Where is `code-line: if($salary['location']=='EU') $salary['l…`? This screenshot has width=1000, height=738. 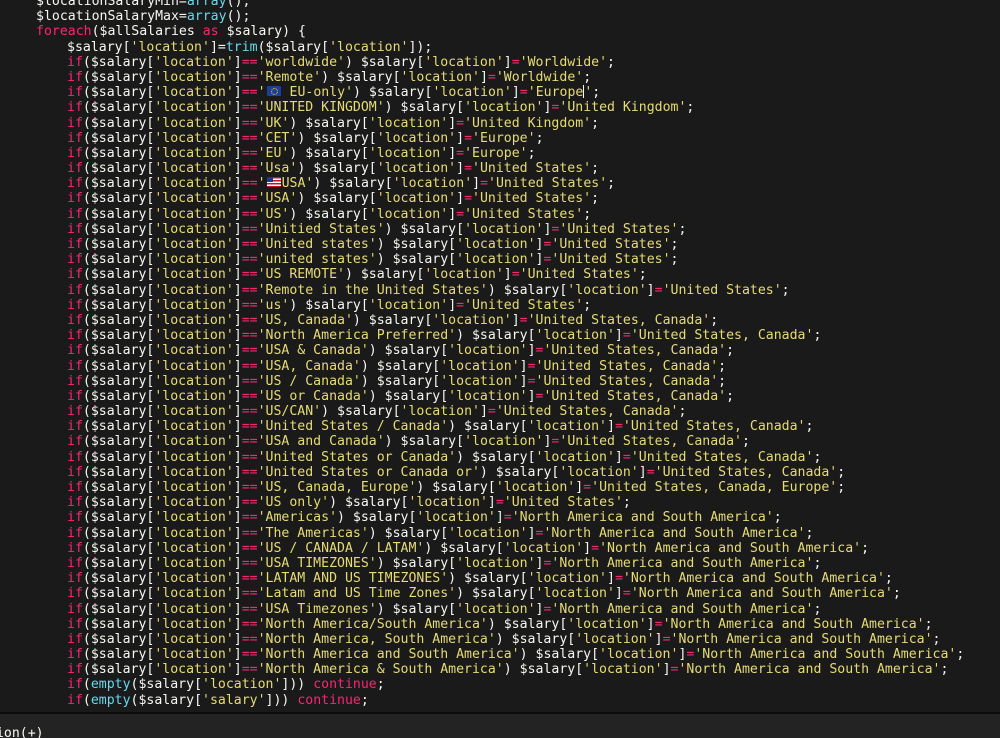
code-line: if($salary['location']=='EU') $salary['l… is located at coordinates (482, 153).